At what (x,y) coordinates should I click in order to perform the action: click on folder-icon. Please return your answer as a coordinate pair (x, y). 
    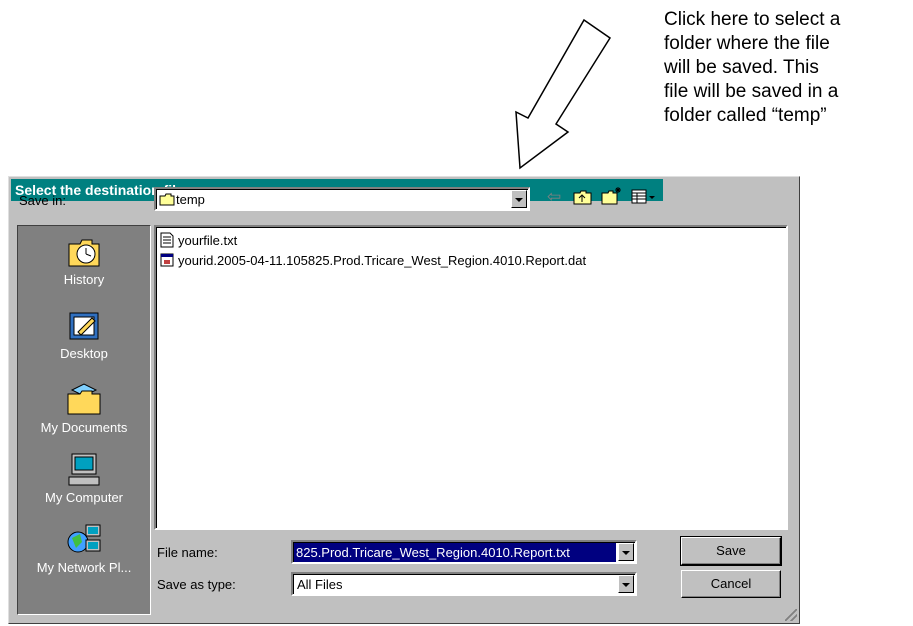
    Looking at the image, I should click on (167, 199).